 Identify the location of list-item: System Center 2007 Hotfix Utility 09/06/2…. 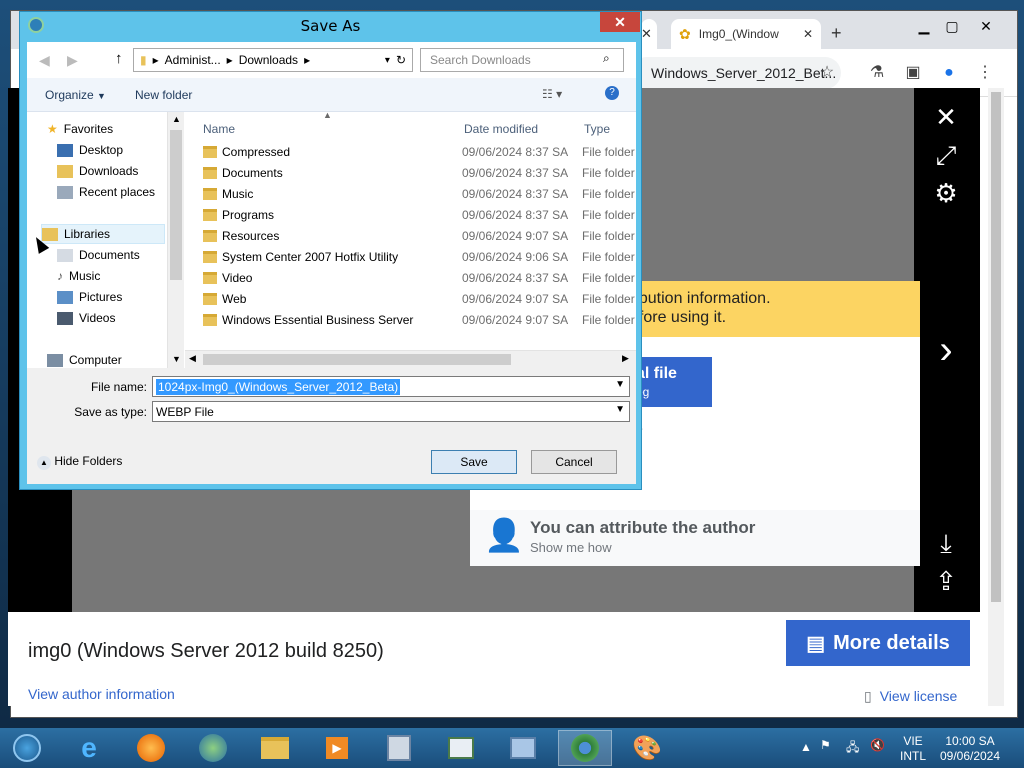
(419, 257).